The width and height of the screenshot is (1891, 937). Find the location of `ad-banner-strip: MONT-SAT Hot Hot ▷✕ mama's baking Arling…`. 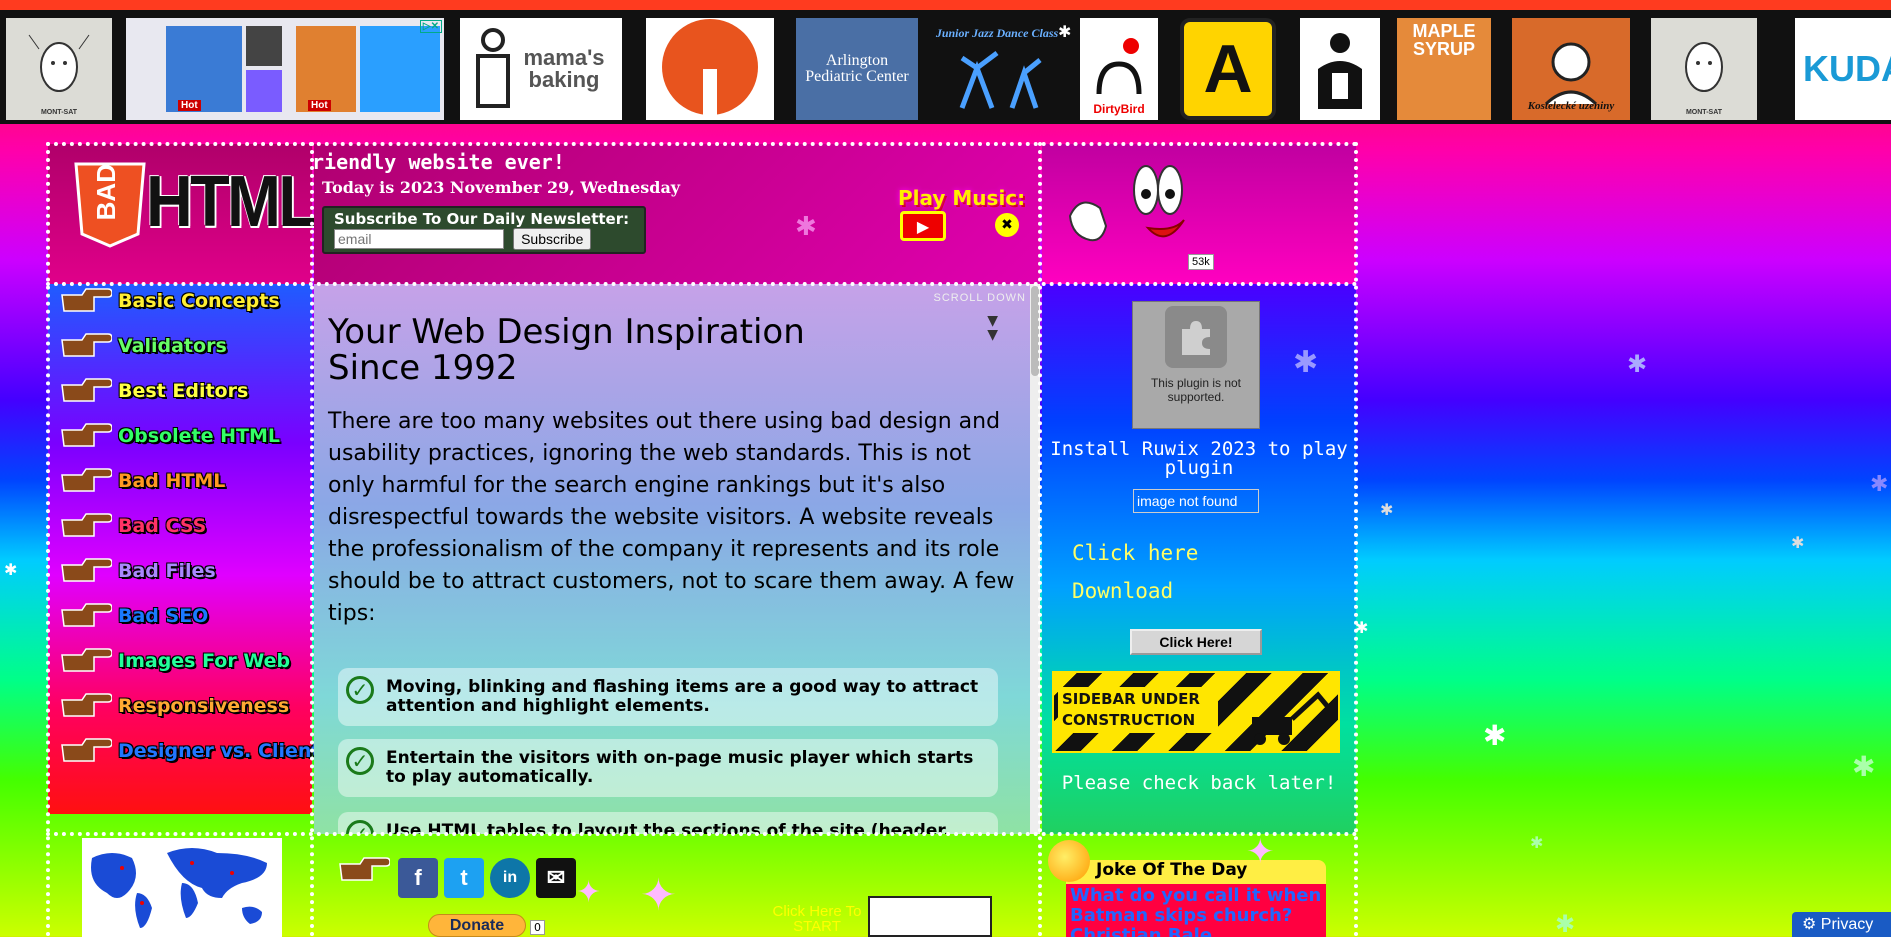

ad-banner-strip: MONT-SAT Hot Hot ▷✕ mama's baking Arling… is located at coordinates (945, 62).